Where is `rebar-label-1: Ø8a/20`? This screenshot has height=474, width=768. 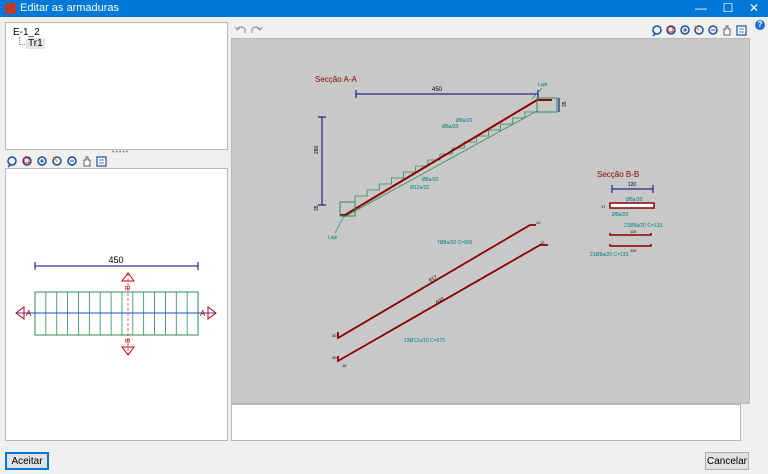 rebar-label-1: Ø8a/20 is located at coordinates (464, 121).